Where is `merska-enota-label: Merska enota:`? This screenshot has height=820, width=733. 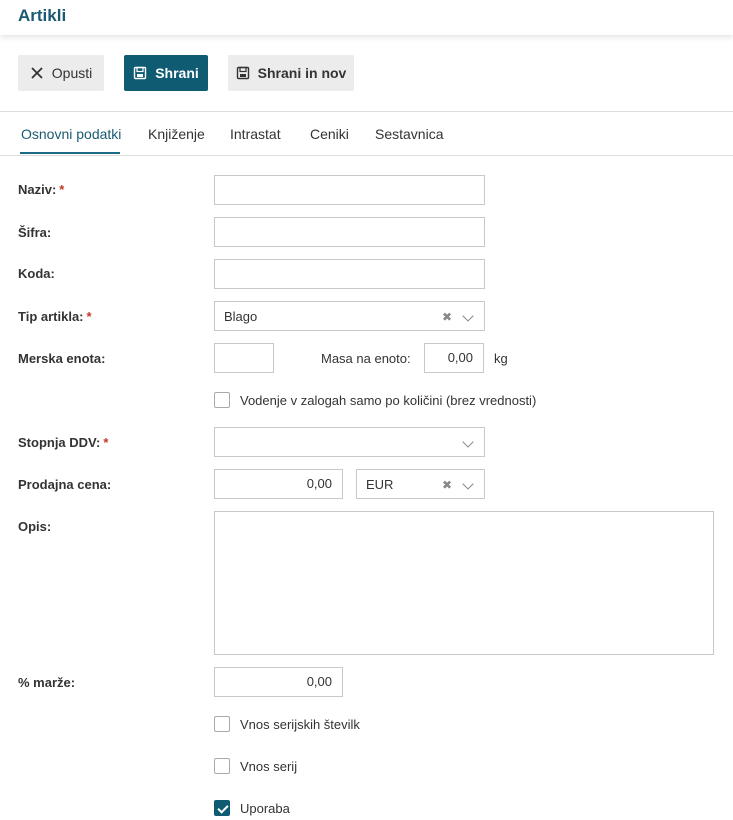 merska-enota-label: Merska enota: is located at coordinates (62, 358).